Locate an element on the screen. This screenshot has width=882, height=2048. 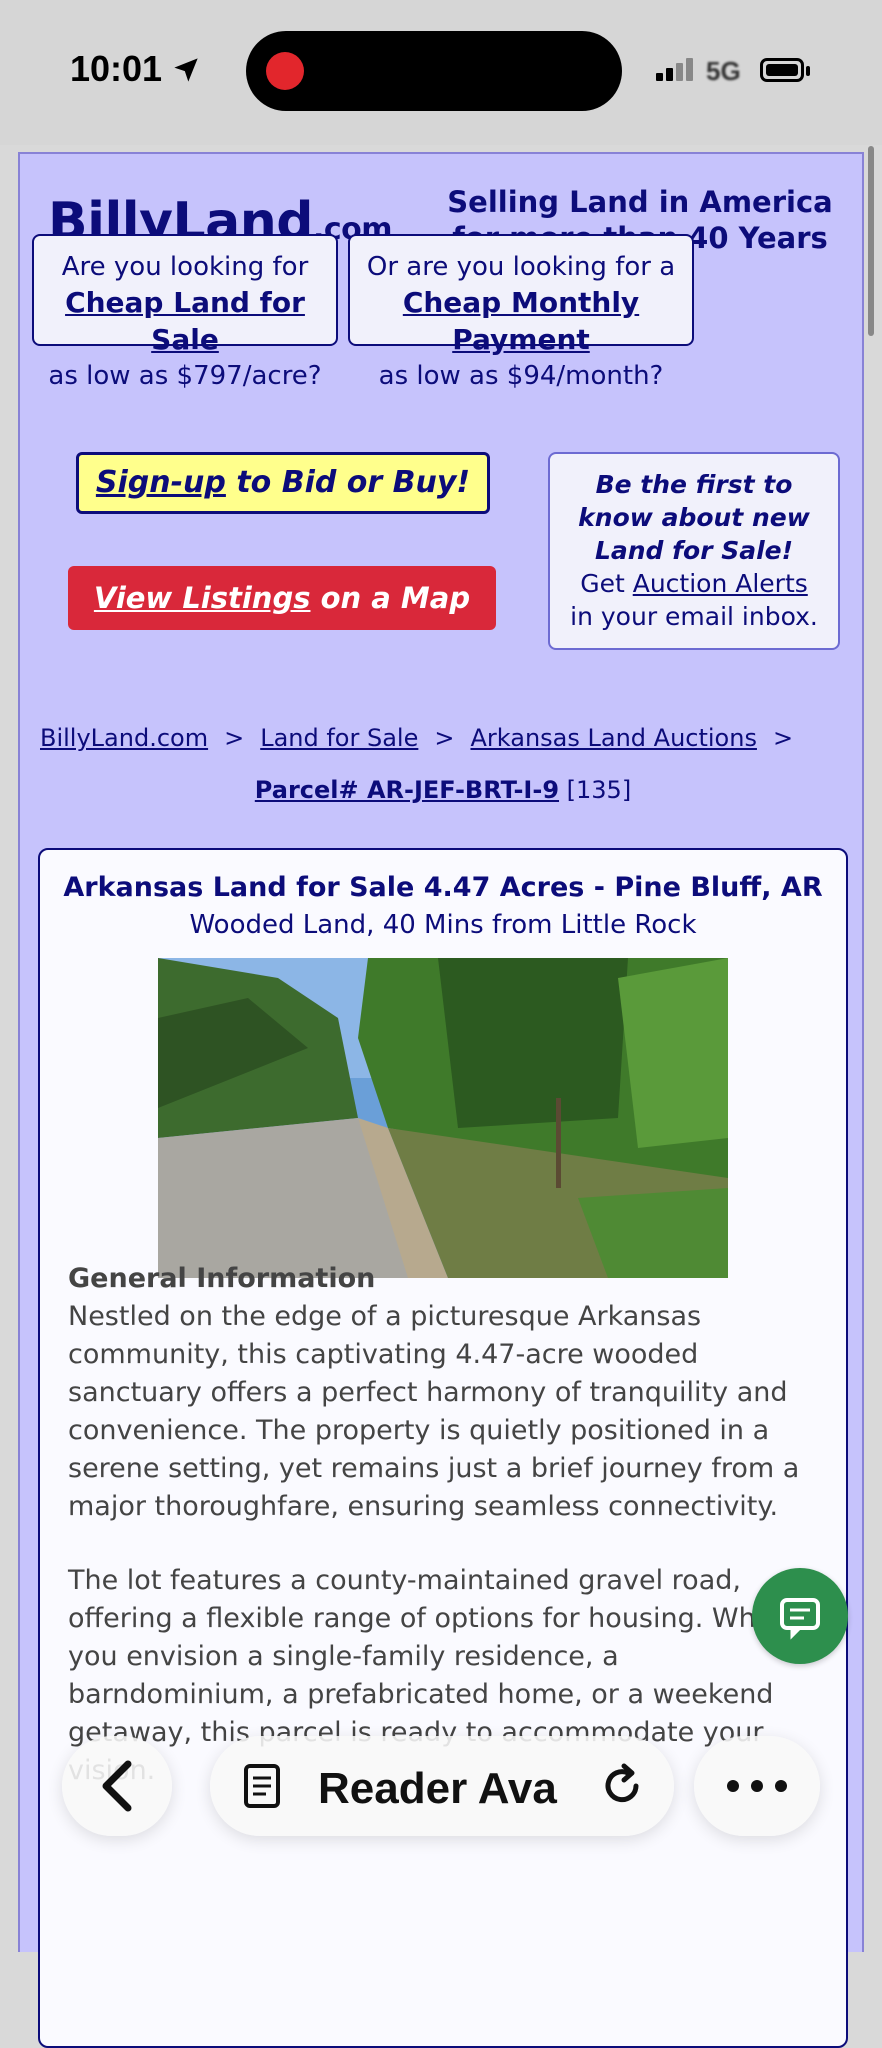
view-listings-link: View Listings is located at coordinates (202, 598).